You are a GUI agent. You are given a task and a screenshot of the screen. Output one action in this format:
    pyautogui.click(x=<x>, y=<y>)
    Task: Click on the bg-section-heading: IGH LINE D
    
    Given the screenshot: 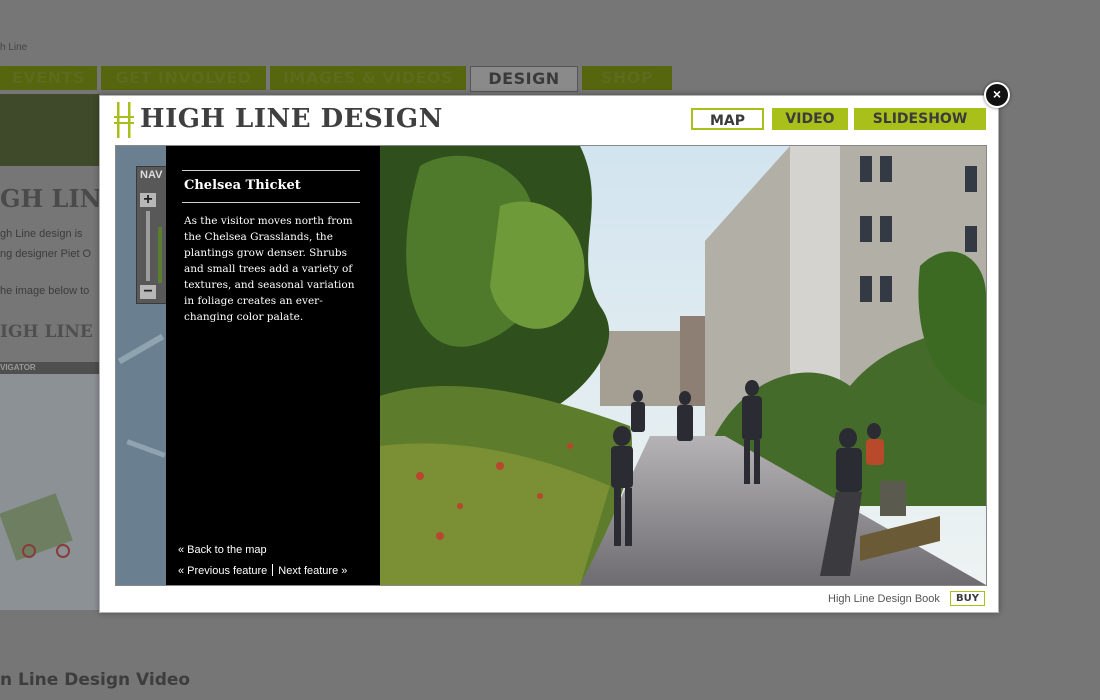 What is the action you would take?
    pyautogui.click(x=57, y=332)
    